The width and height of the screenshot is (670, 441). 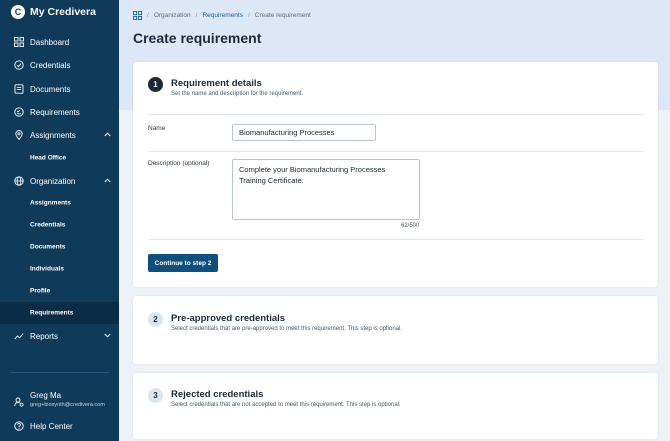 I want to click on help-circle-icon, so click(x=18, y=426).